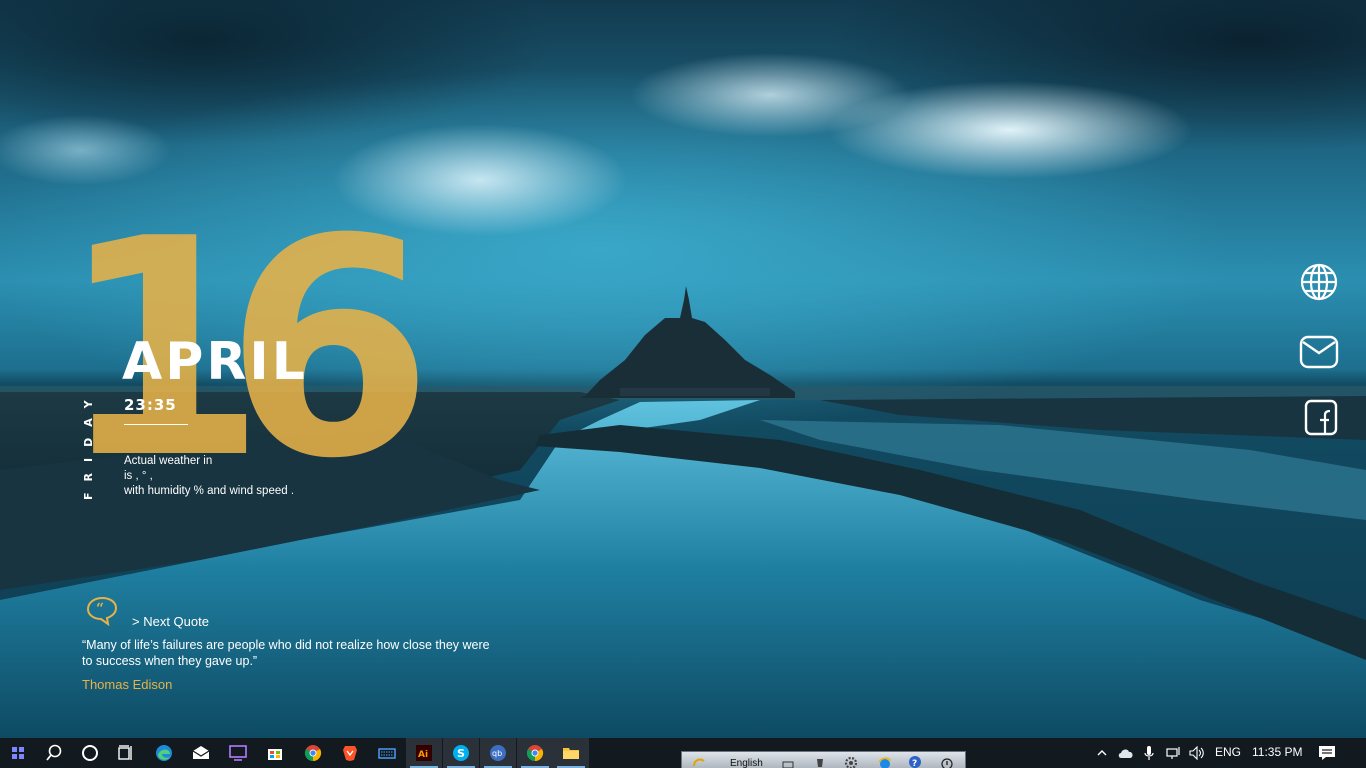 The width and height of the screenshot is (1366, 768). I want to click on start-button, so click(18, 753).